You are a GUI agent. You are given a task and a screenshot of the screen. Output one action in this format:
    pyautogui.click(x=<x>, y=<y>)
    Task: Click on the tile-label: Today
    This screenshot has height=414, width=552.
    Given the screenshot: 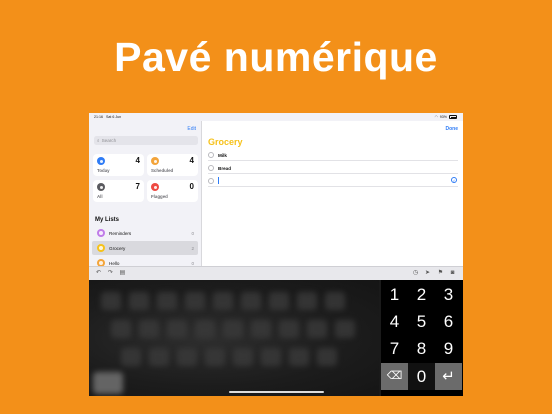 What is the action you would take?
    pyautogui.click(x=103, y=170)
    